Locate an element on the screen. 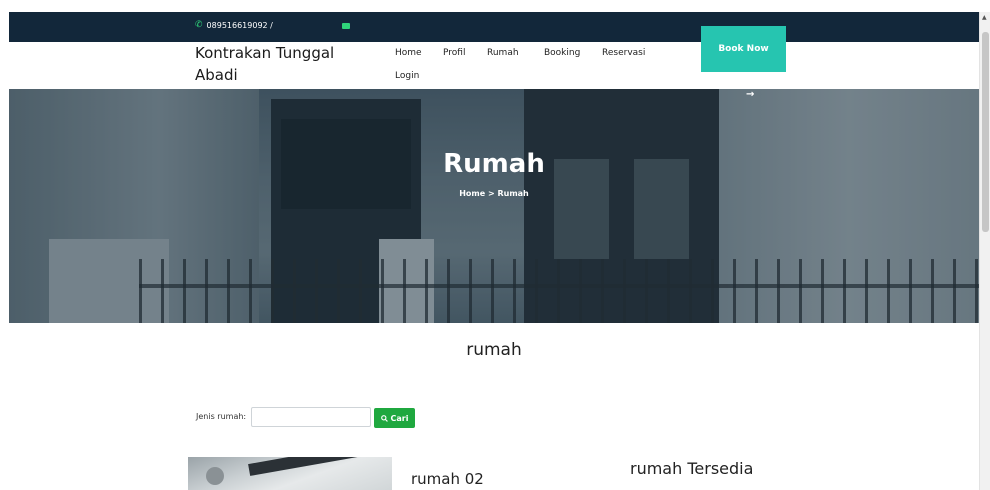 The height and width of the screenshot is (490, 990). nav-booking: Booking is located at coordinates (562, 53).